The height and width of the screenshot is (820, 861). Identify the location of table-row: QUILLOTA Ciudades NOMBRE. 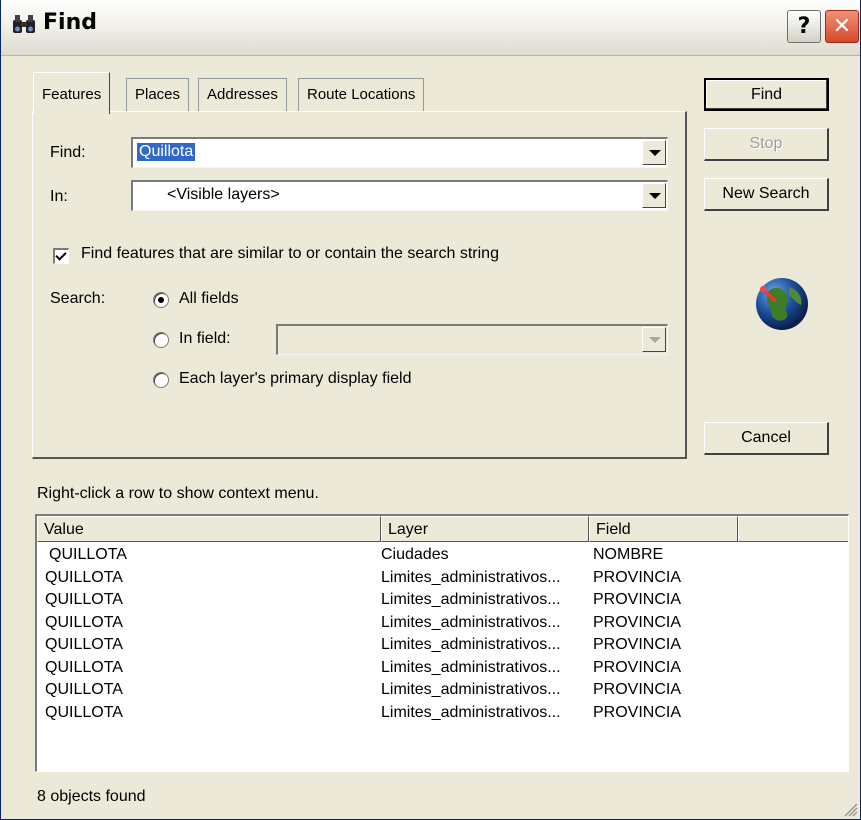
(442, 557).